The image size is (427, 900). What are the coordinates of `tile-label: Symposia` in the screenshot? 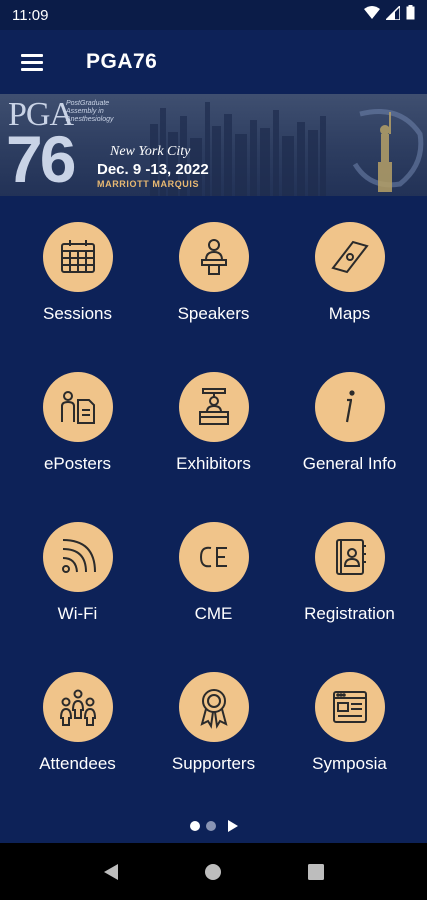 It's located at (349, 763).